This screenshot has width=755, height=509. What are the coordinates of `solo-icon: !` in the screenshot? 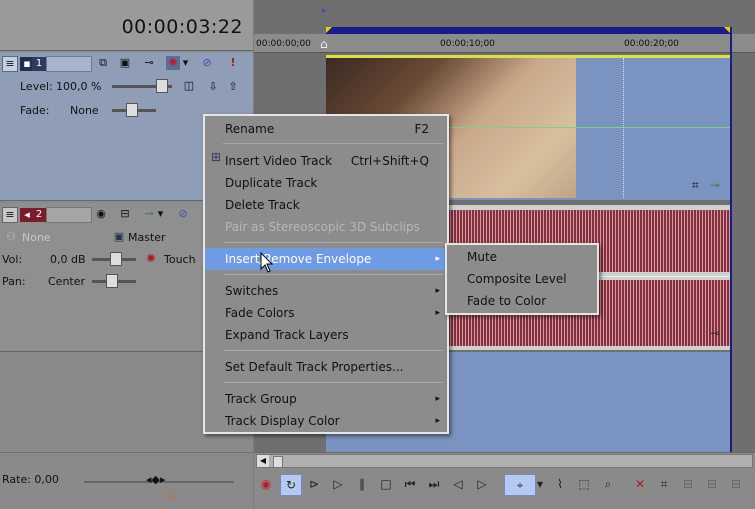 It's located at (233, 63).